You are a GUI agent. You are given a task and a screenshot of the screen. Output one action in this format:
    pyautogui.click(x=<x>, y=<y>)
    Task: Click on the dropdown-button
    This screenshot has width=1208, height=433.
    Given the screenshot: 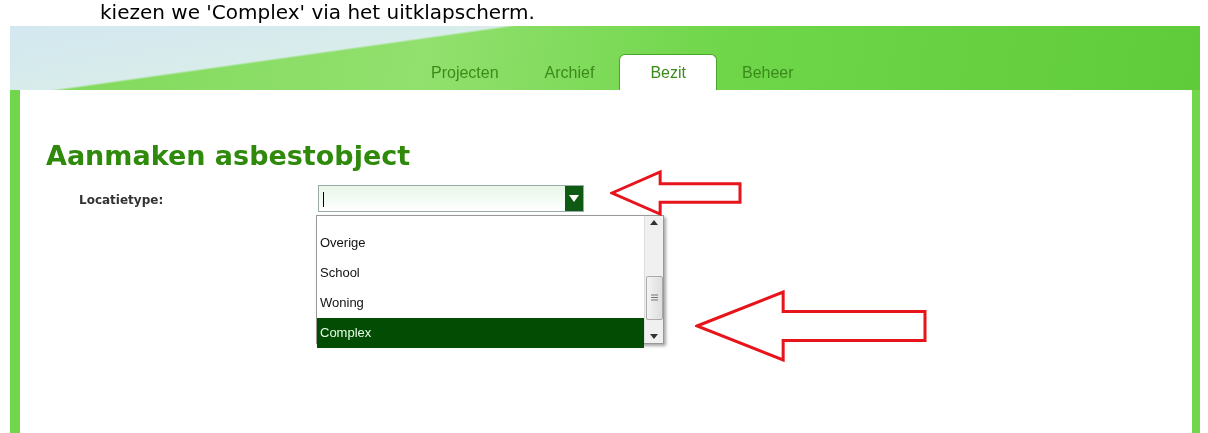 What is the action you would take?
    pyautogui.click(x=574, y=198)
    